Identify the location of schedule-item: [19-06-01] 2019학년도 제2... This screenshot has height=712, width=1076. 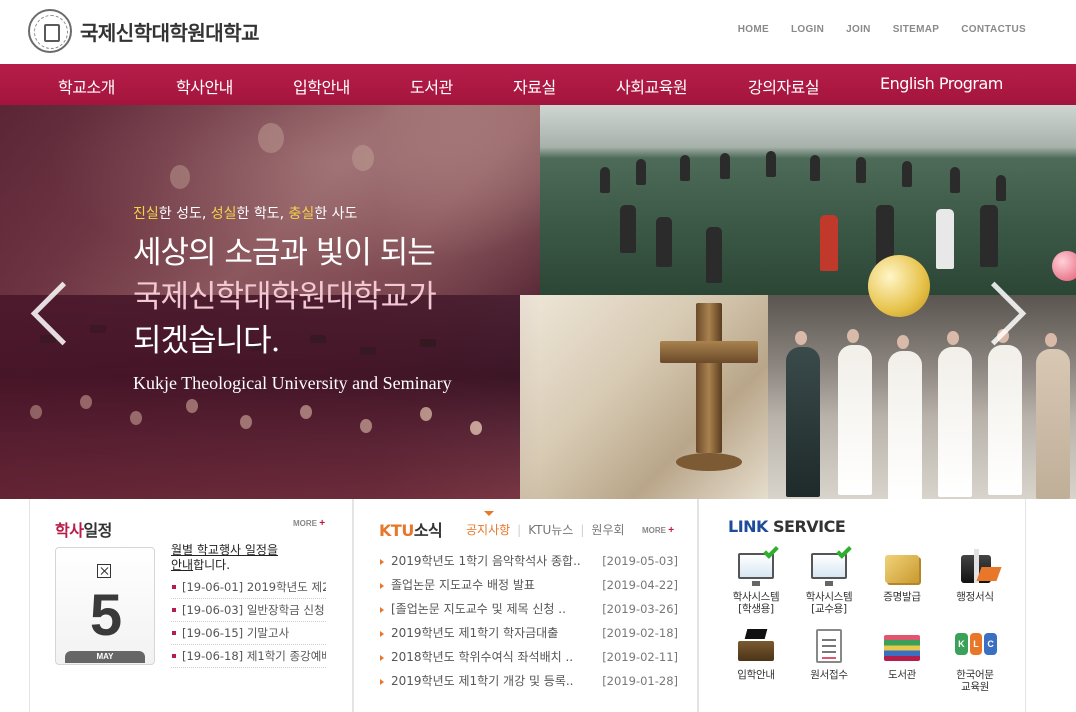
(248, 587).